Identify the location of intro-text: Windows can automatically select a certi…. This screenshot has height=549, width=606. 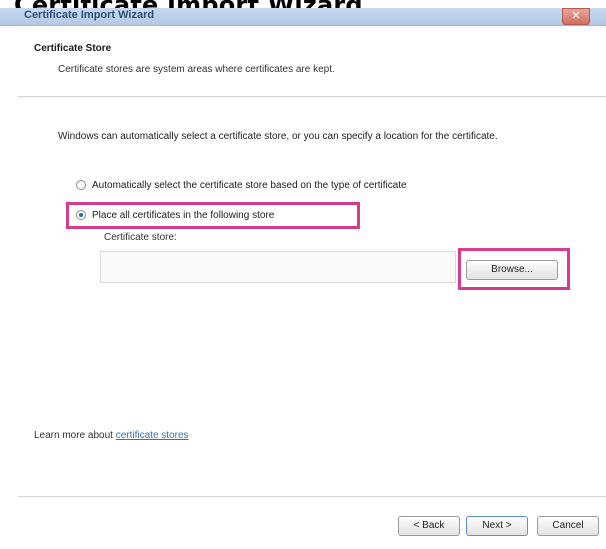
(278, 136).